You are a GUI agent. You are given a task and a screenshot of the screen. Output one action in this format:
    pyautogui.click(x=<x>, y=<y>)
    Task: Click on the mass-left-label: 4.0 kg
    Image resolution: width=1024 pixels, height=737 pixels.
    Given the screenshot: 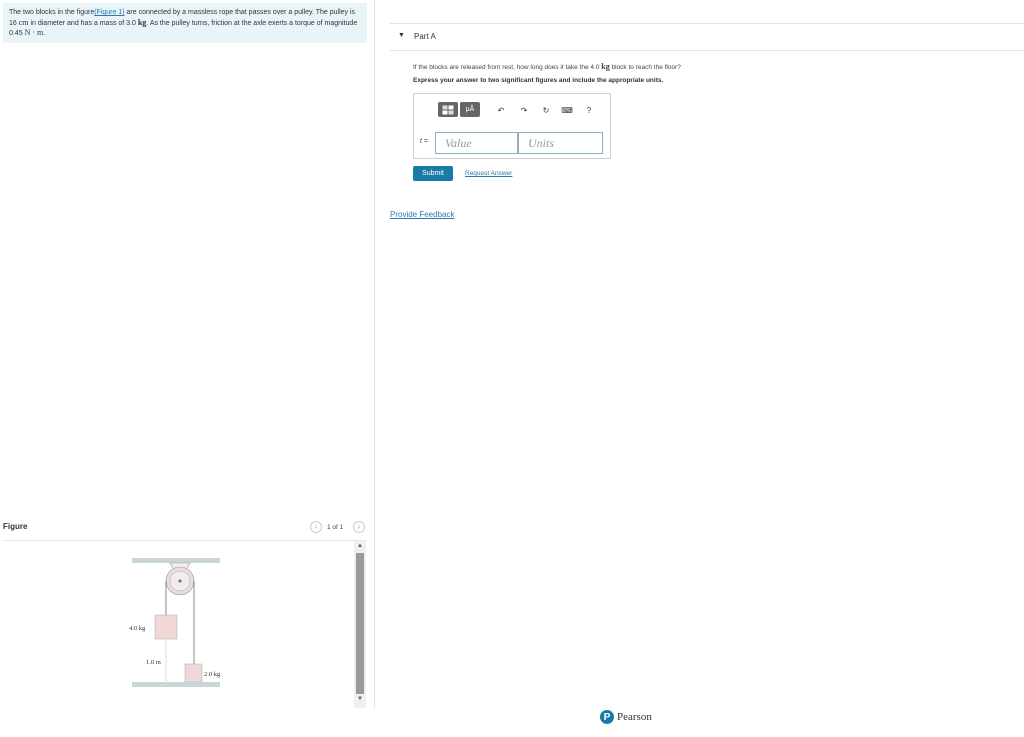 What is the action you would take?
    pyautogui.click(x=137, y=628)
    